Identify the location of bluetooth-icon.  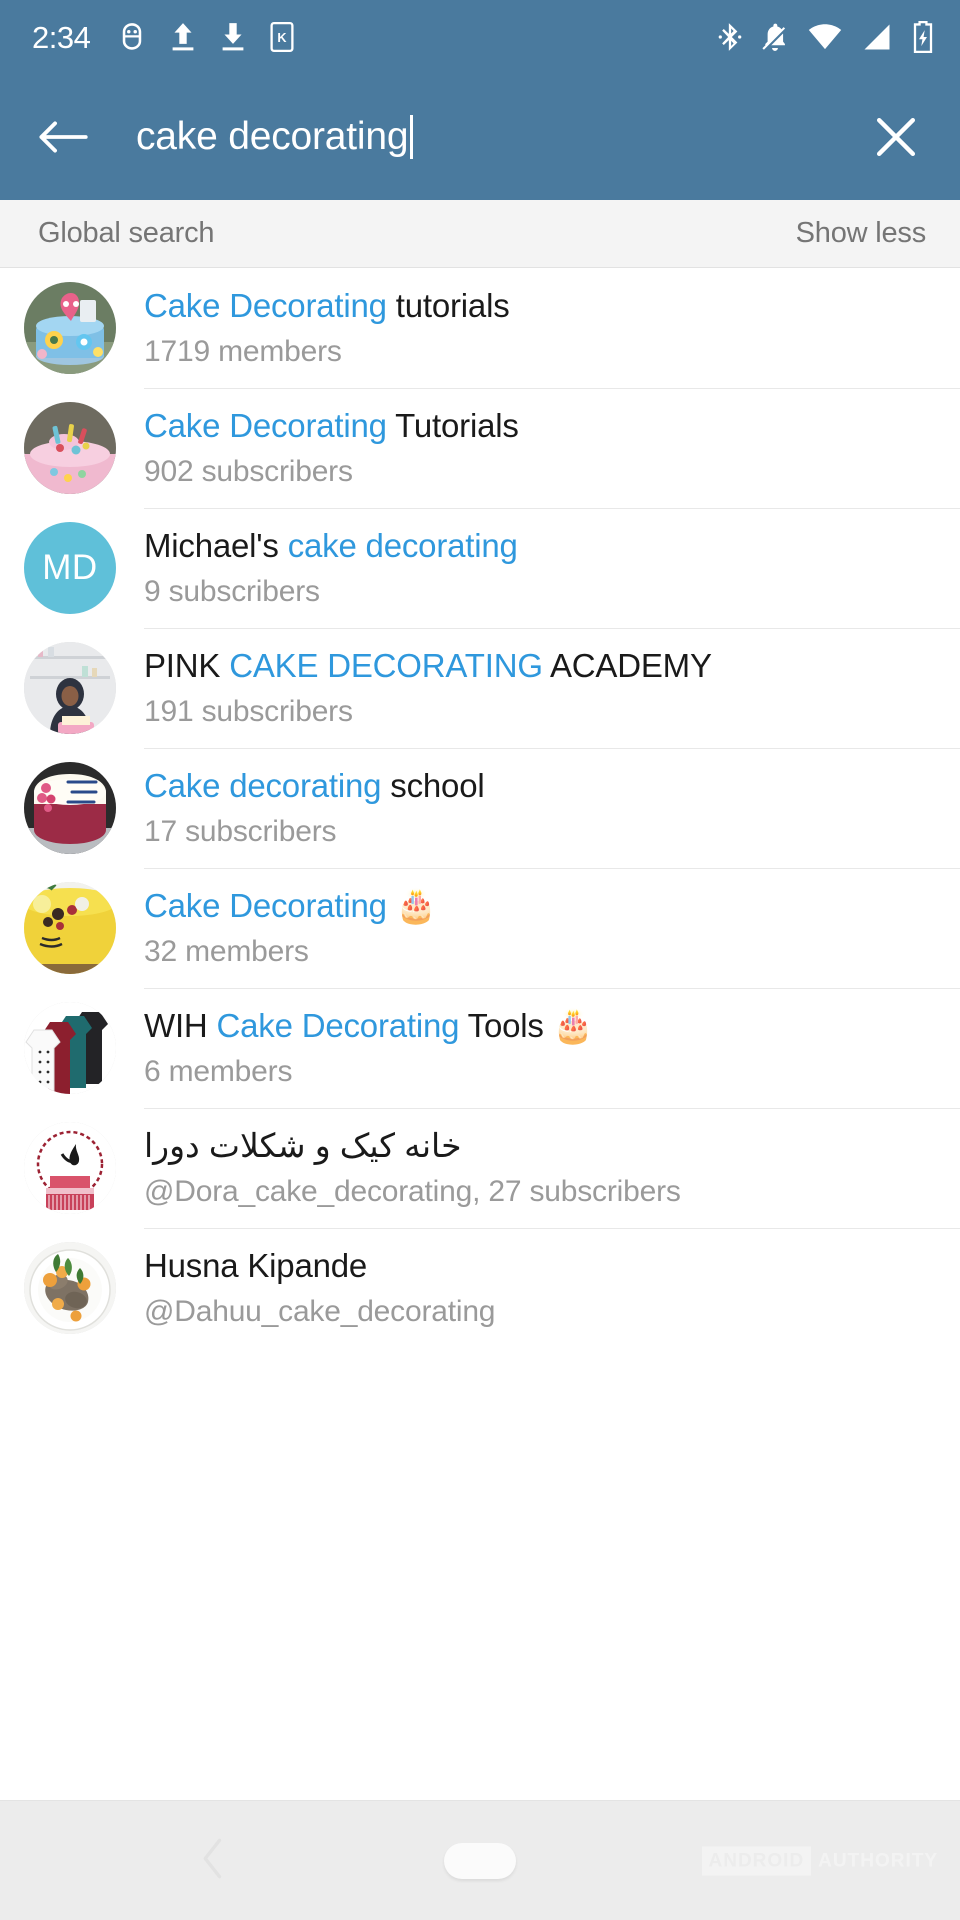
(730, 37).